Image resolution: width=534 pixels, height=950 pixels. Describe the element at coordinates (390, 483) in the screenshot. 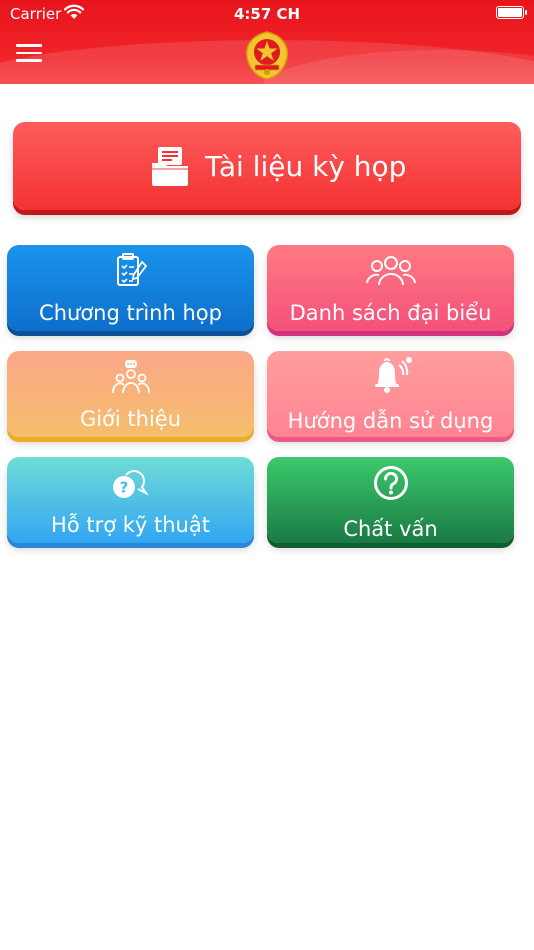

I see `question-circle-icon` at that location.